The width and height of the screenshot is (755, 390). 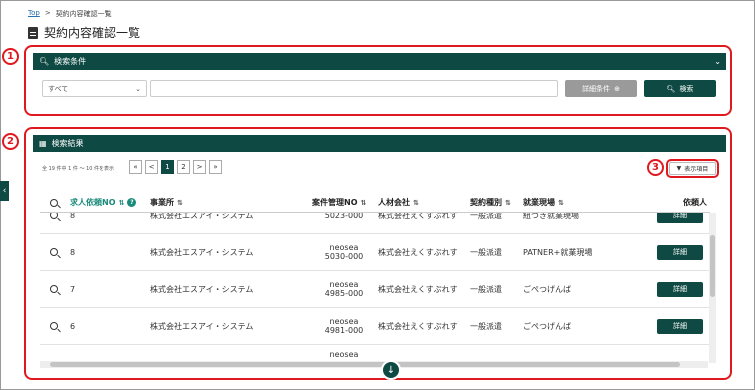 What do you see at coordinates (354, 88) in the screenshot?
I see `keyword-input` at bounding box center [354, 88].